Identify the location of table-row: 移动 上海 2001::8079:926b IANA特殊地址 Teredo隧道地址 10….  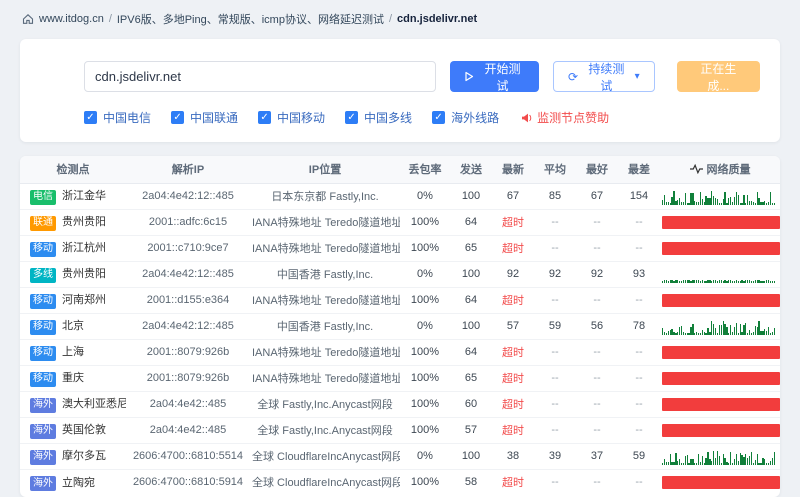
(400, 352).